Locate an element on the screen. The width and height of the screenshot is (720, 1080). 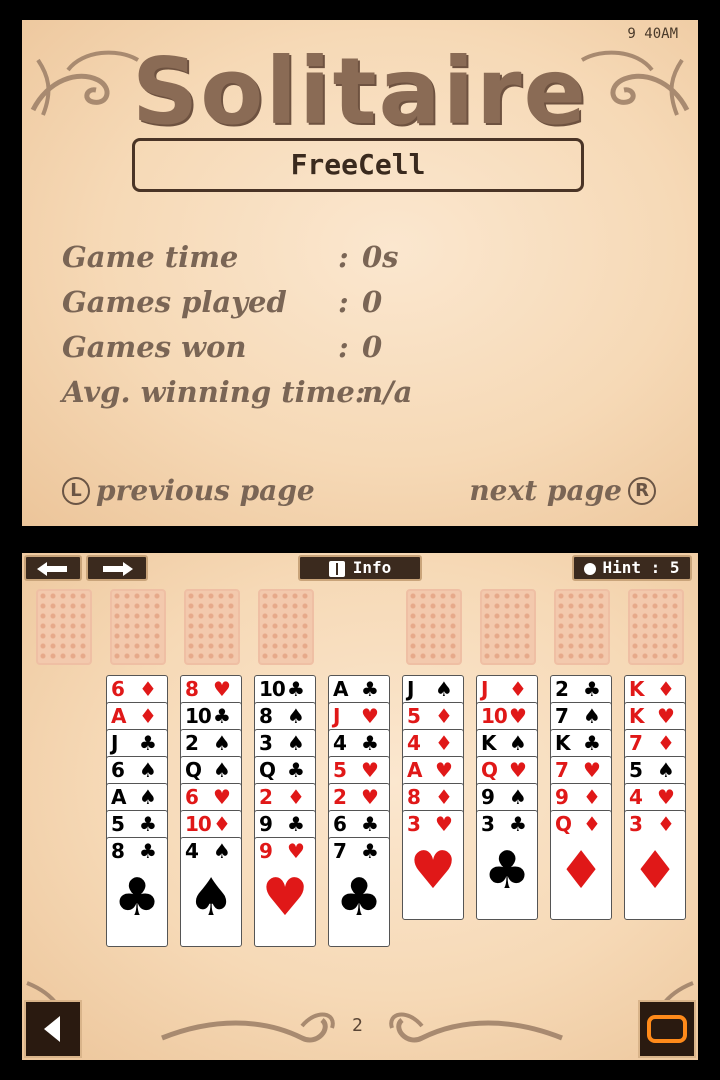
info-button: Info is located at coordinates (360, 568).